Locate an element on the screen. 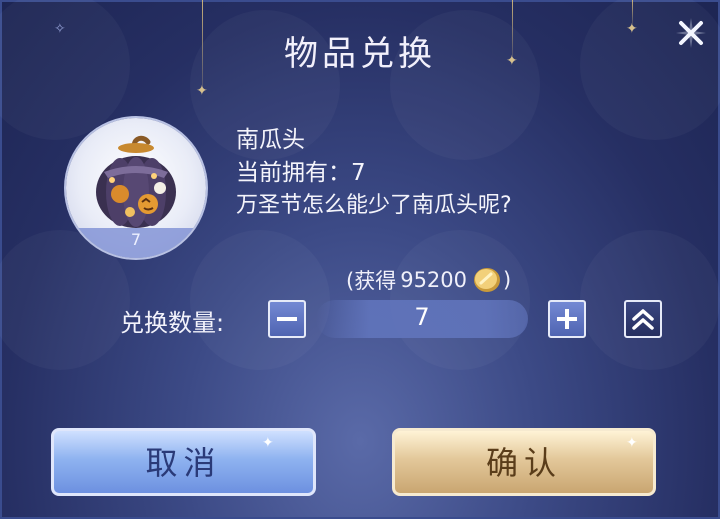  gold-coin-icon is located at coordinates (487, 280).